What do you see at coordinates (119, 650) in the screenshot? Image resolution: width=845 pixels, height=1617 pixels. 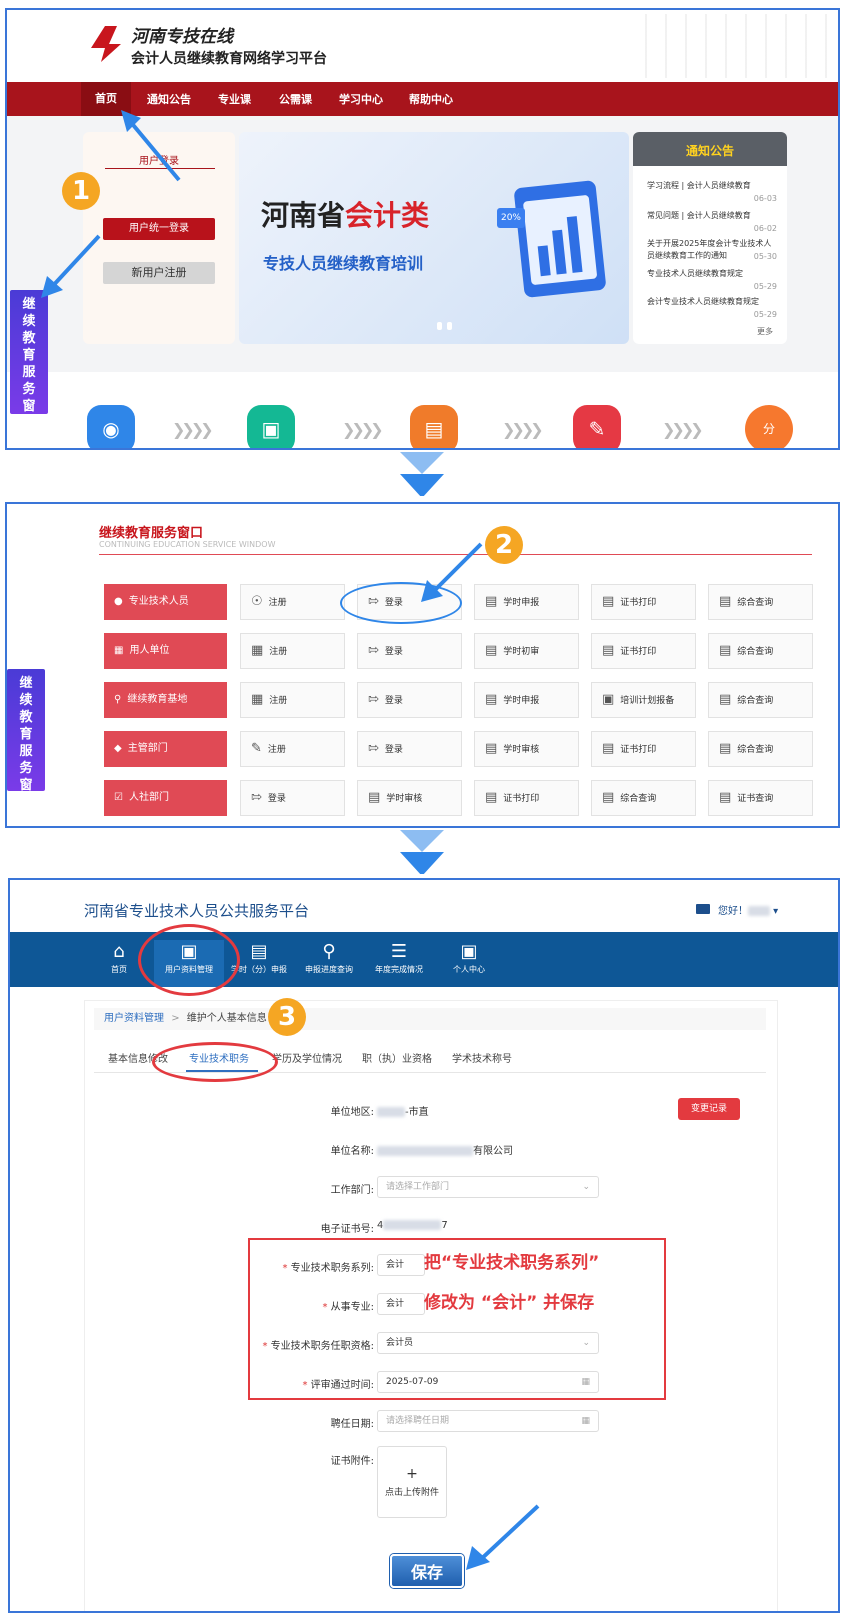 I see `building-icon: ▦` at bounding box center [119, 650].